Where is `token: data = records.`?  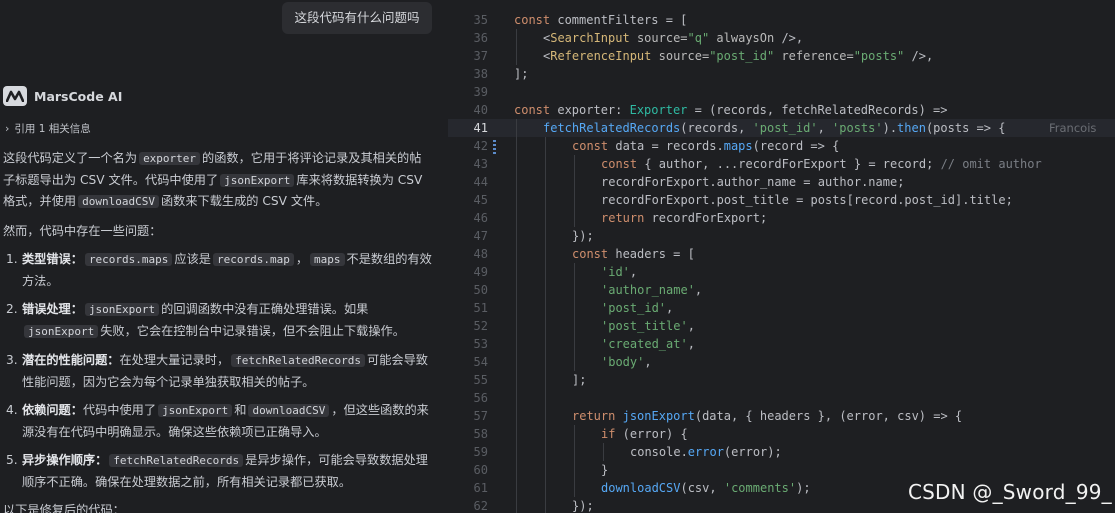 token: data = records. is located at coordinates (666, 146).